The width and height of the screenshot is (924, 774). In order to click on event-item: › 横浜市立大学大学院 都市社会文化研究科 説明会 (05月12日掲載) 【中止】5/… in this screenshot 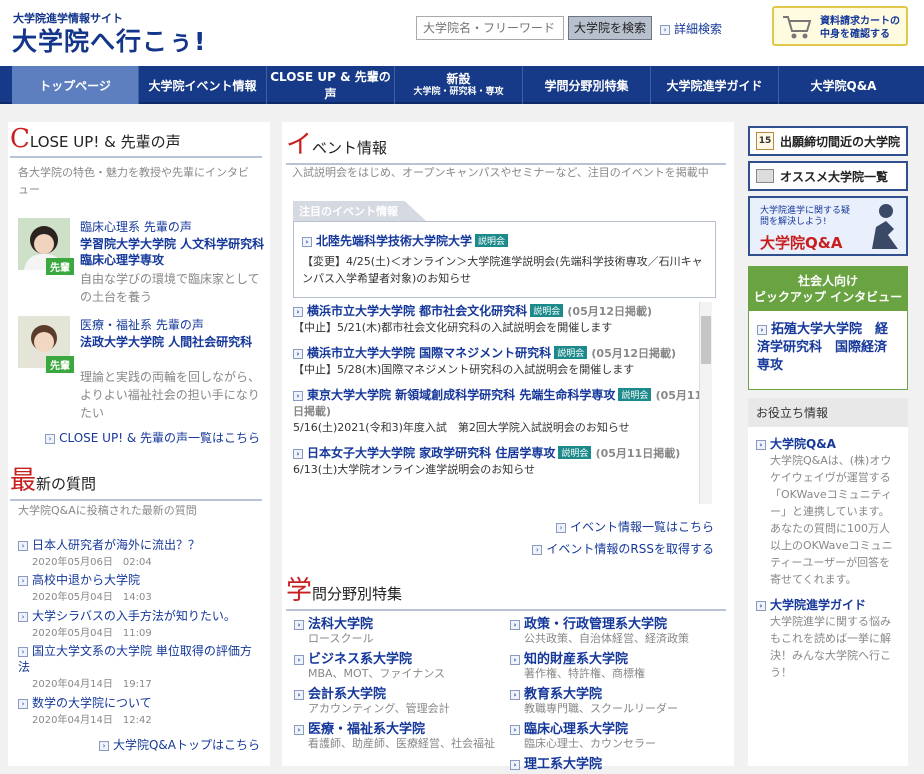, I will do `click(502, 319)`.